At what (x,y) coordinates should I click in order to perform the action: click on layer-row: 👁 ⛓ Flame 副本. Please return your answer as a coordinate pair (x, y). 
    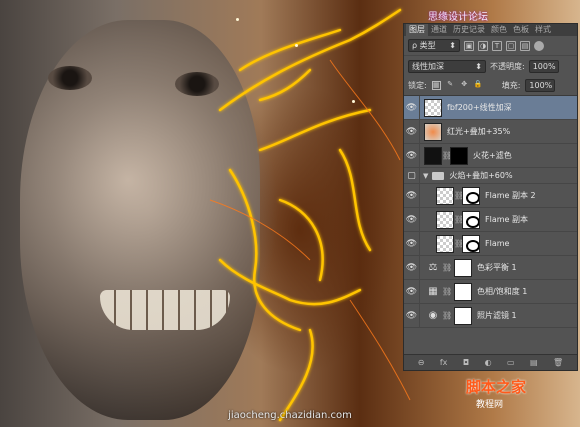
    Looking at the image, I should click on (490, 219).